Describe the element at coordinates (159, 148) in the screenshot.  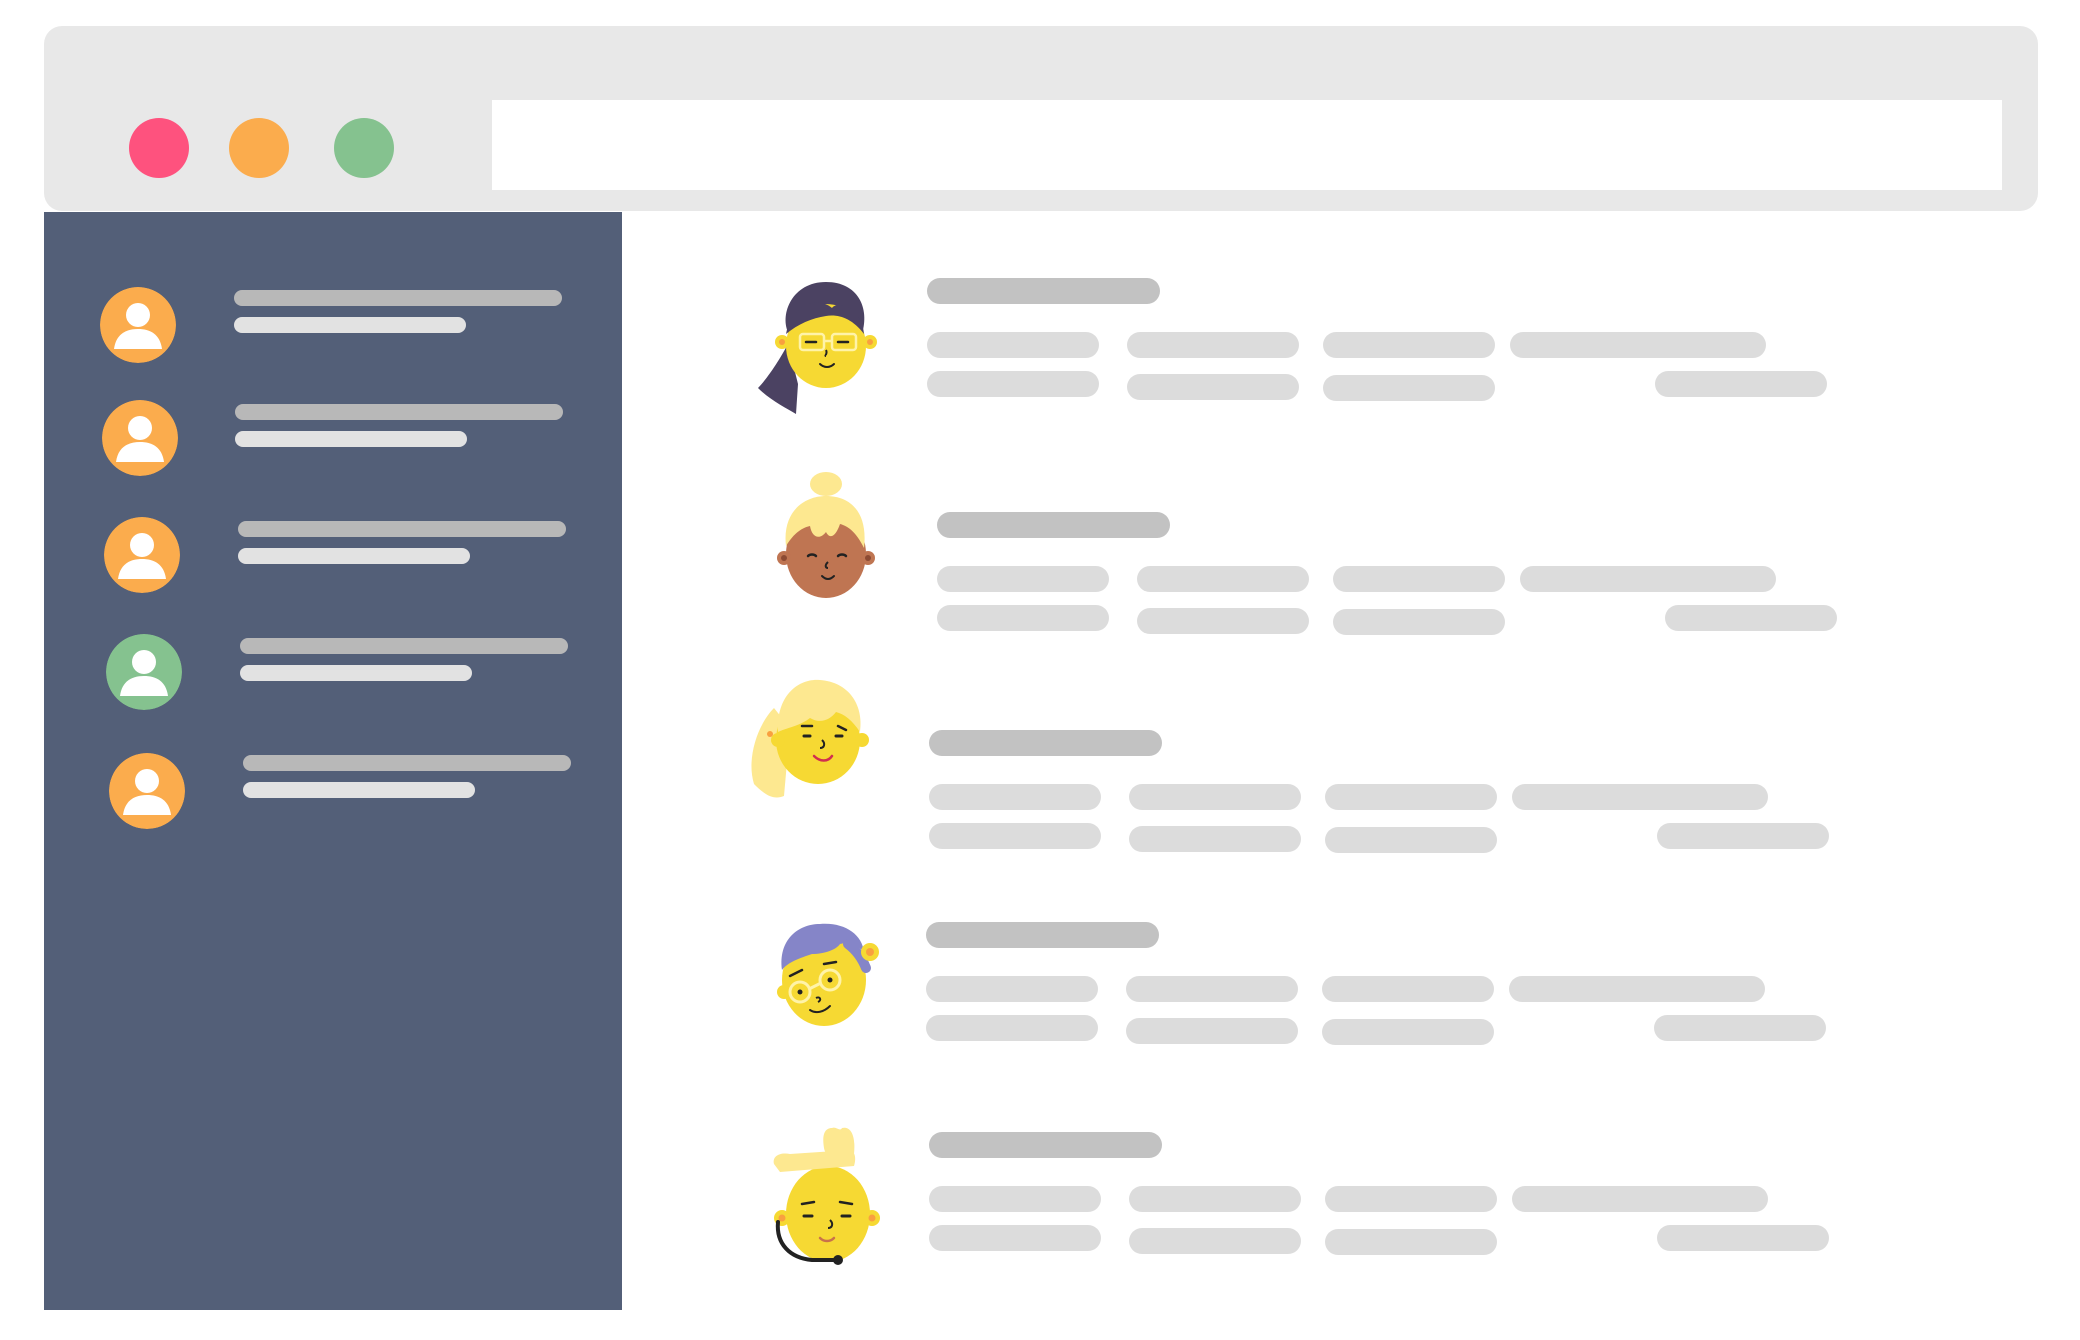
I see `close-window-button` at that location.